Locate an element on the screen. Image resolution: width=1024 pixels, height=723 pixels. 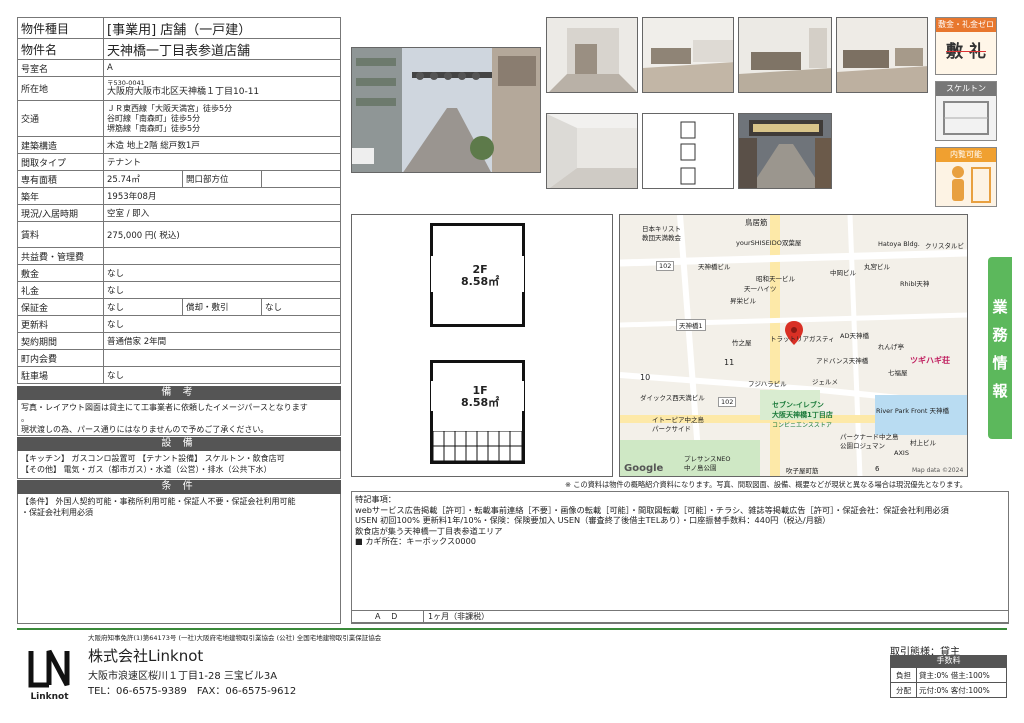
fee-header: 手数料 is located at coordinates (948, 661).